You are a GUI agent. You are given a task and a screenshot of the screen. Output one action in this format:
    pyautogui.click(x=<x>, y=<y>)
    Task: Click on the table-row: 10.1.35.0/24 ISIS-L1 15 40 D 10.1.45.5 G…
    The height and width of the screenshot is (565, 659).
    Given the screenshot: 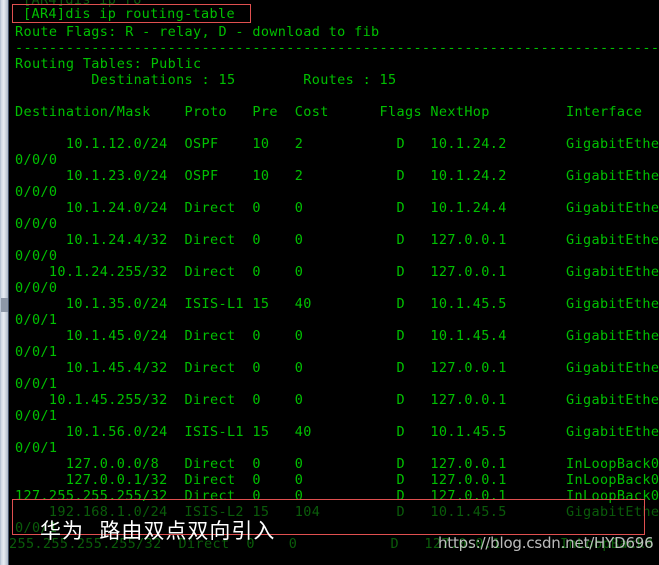 What is the action you would take?
    pyautogui.click(x=337, y=304)
    